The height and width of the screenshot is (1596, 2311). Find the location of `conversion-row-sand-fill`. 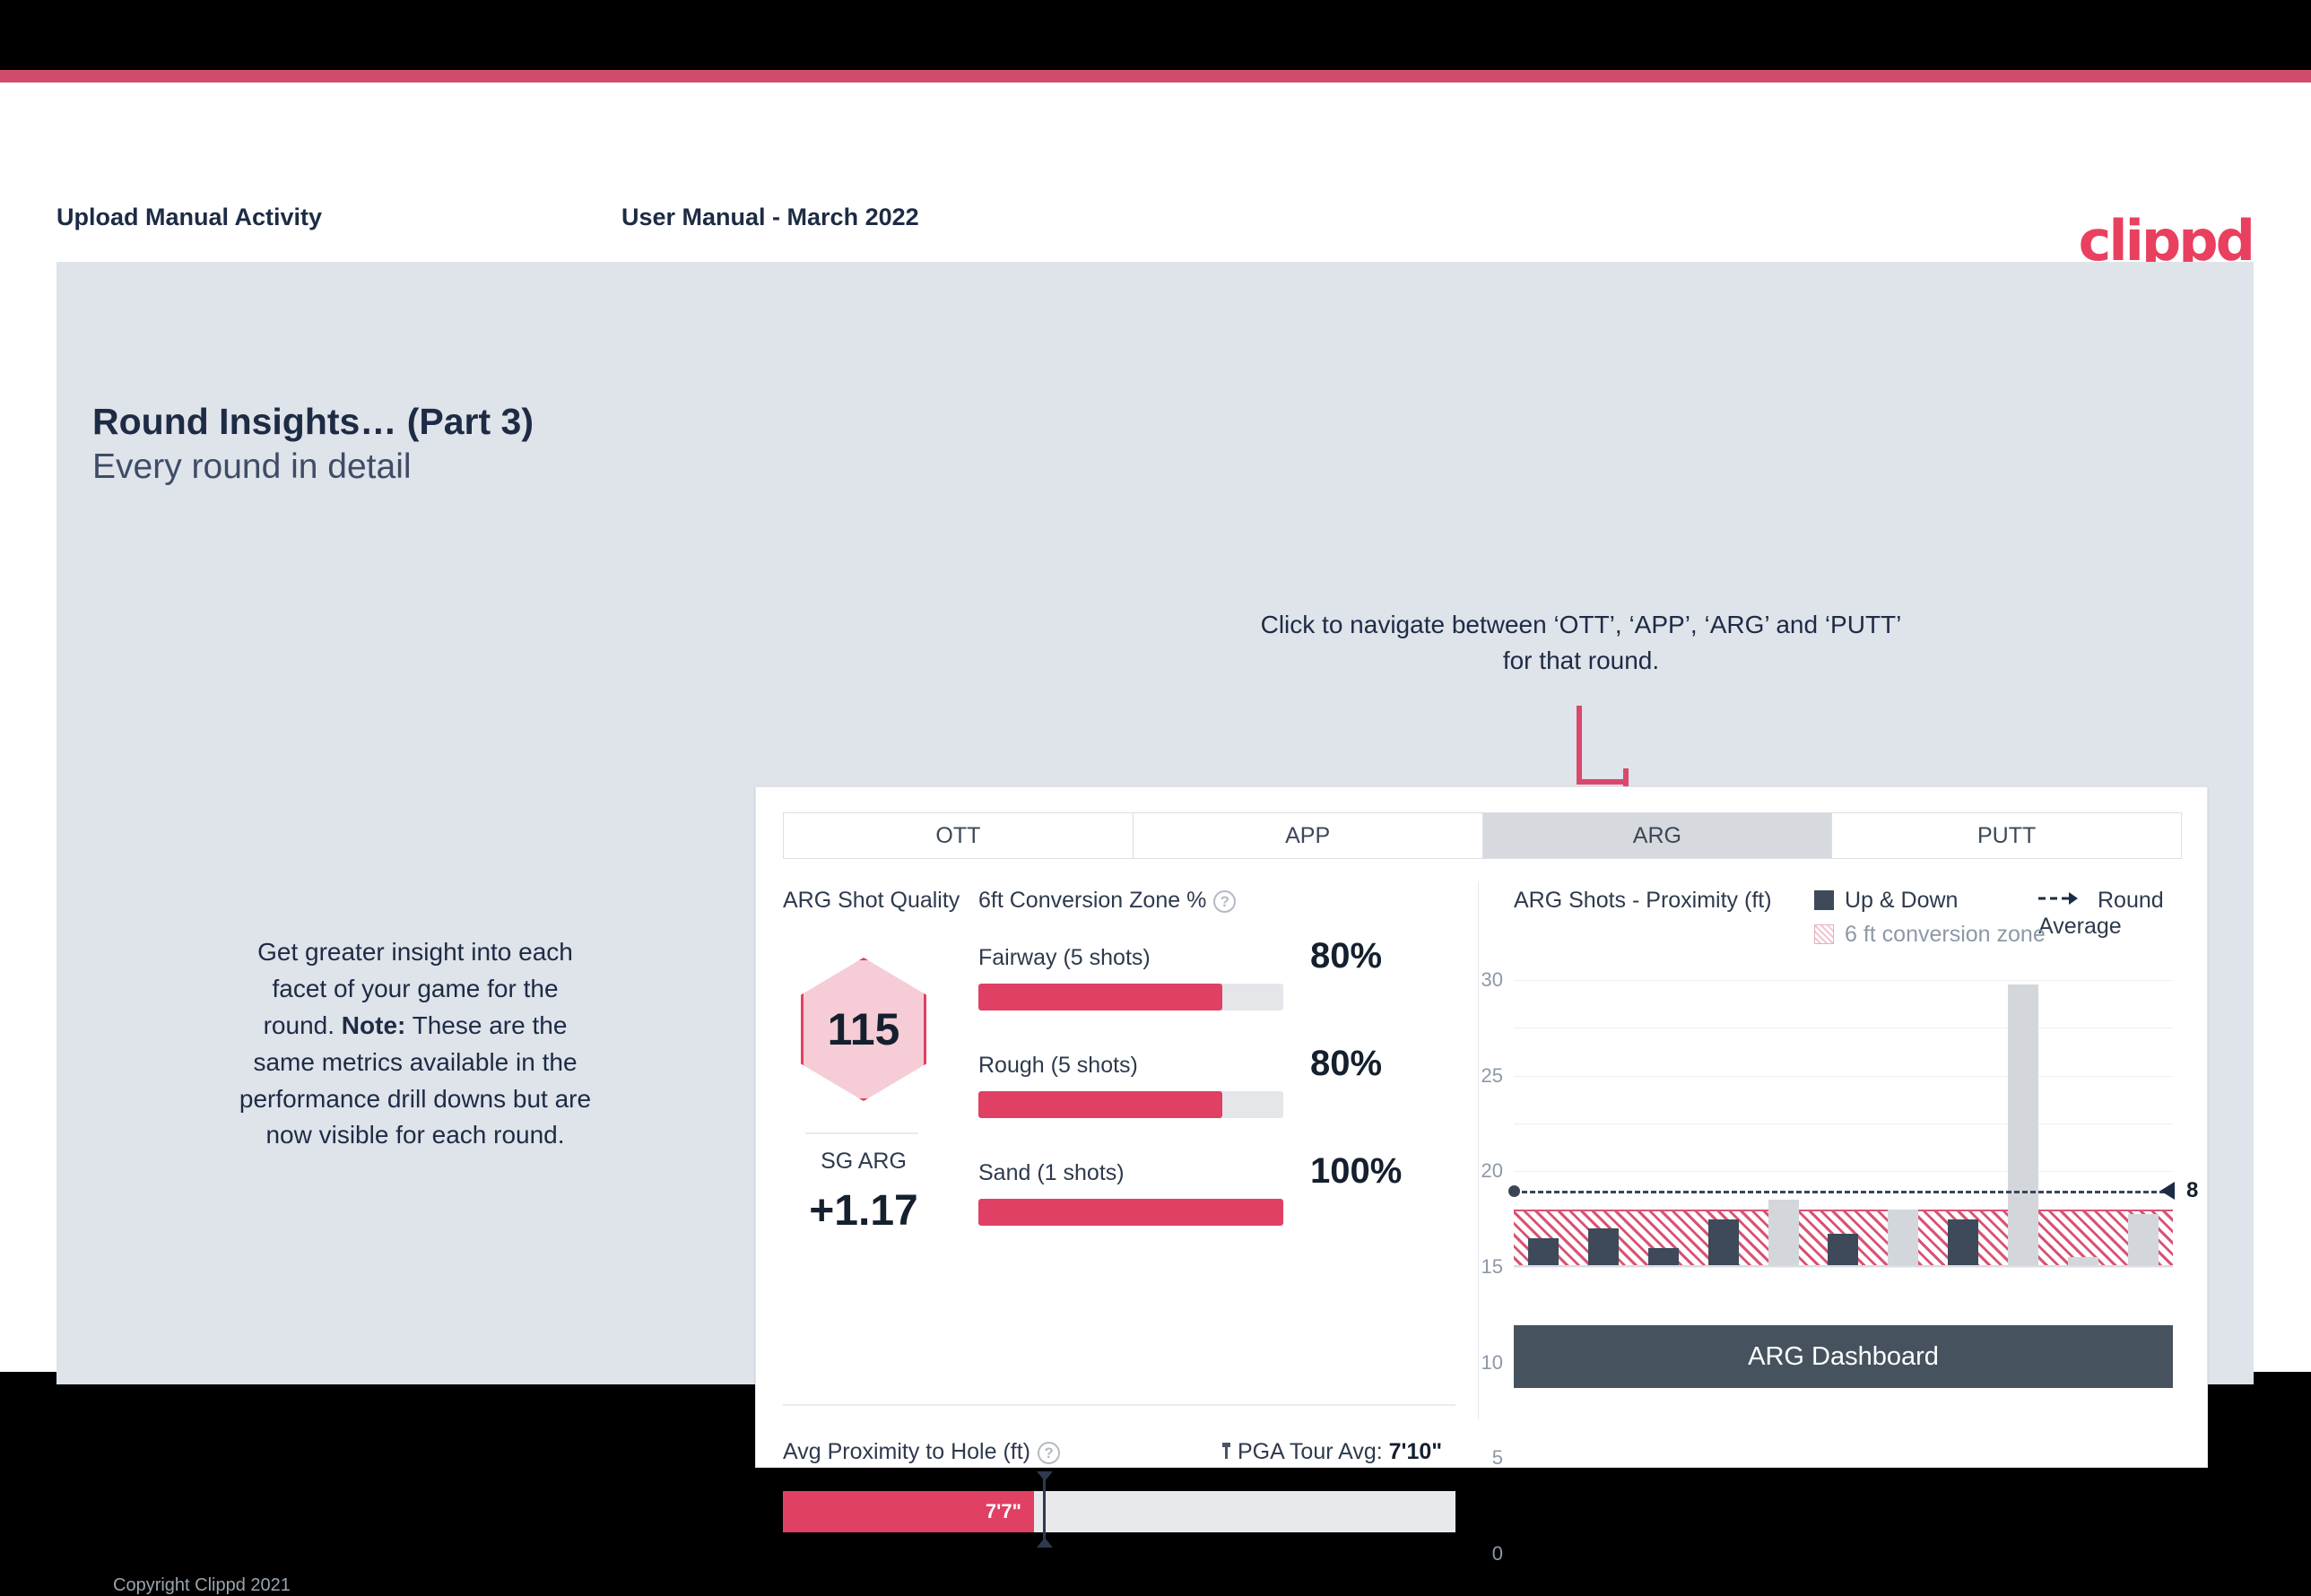

conversion-row-sand-fill is located at coordinates (1130, 1213).